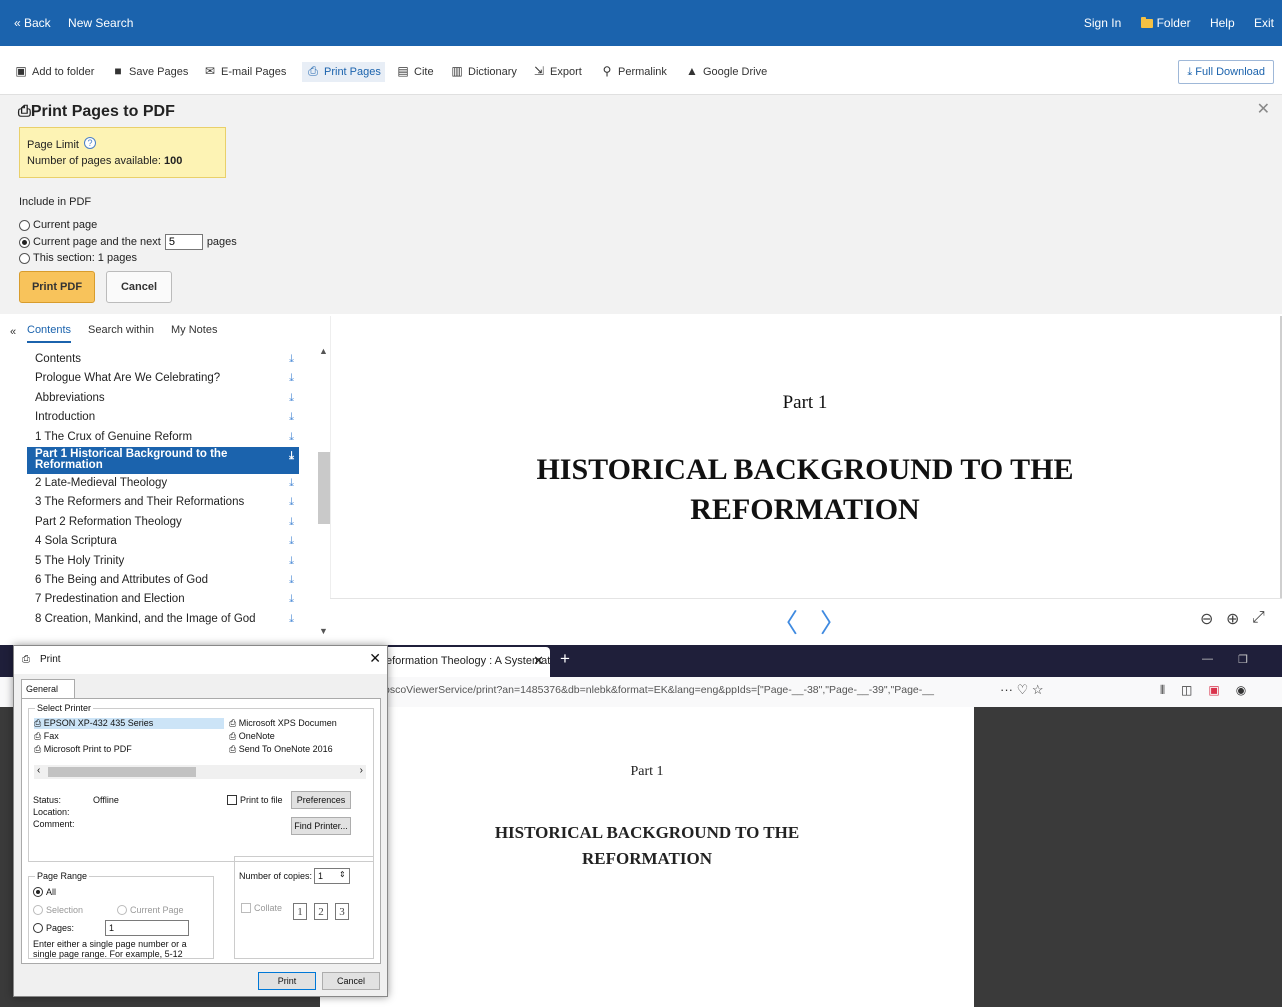  I want to click on toc-item: 3 The Reformers and Their Reformations ⤓, so click(163, 502).